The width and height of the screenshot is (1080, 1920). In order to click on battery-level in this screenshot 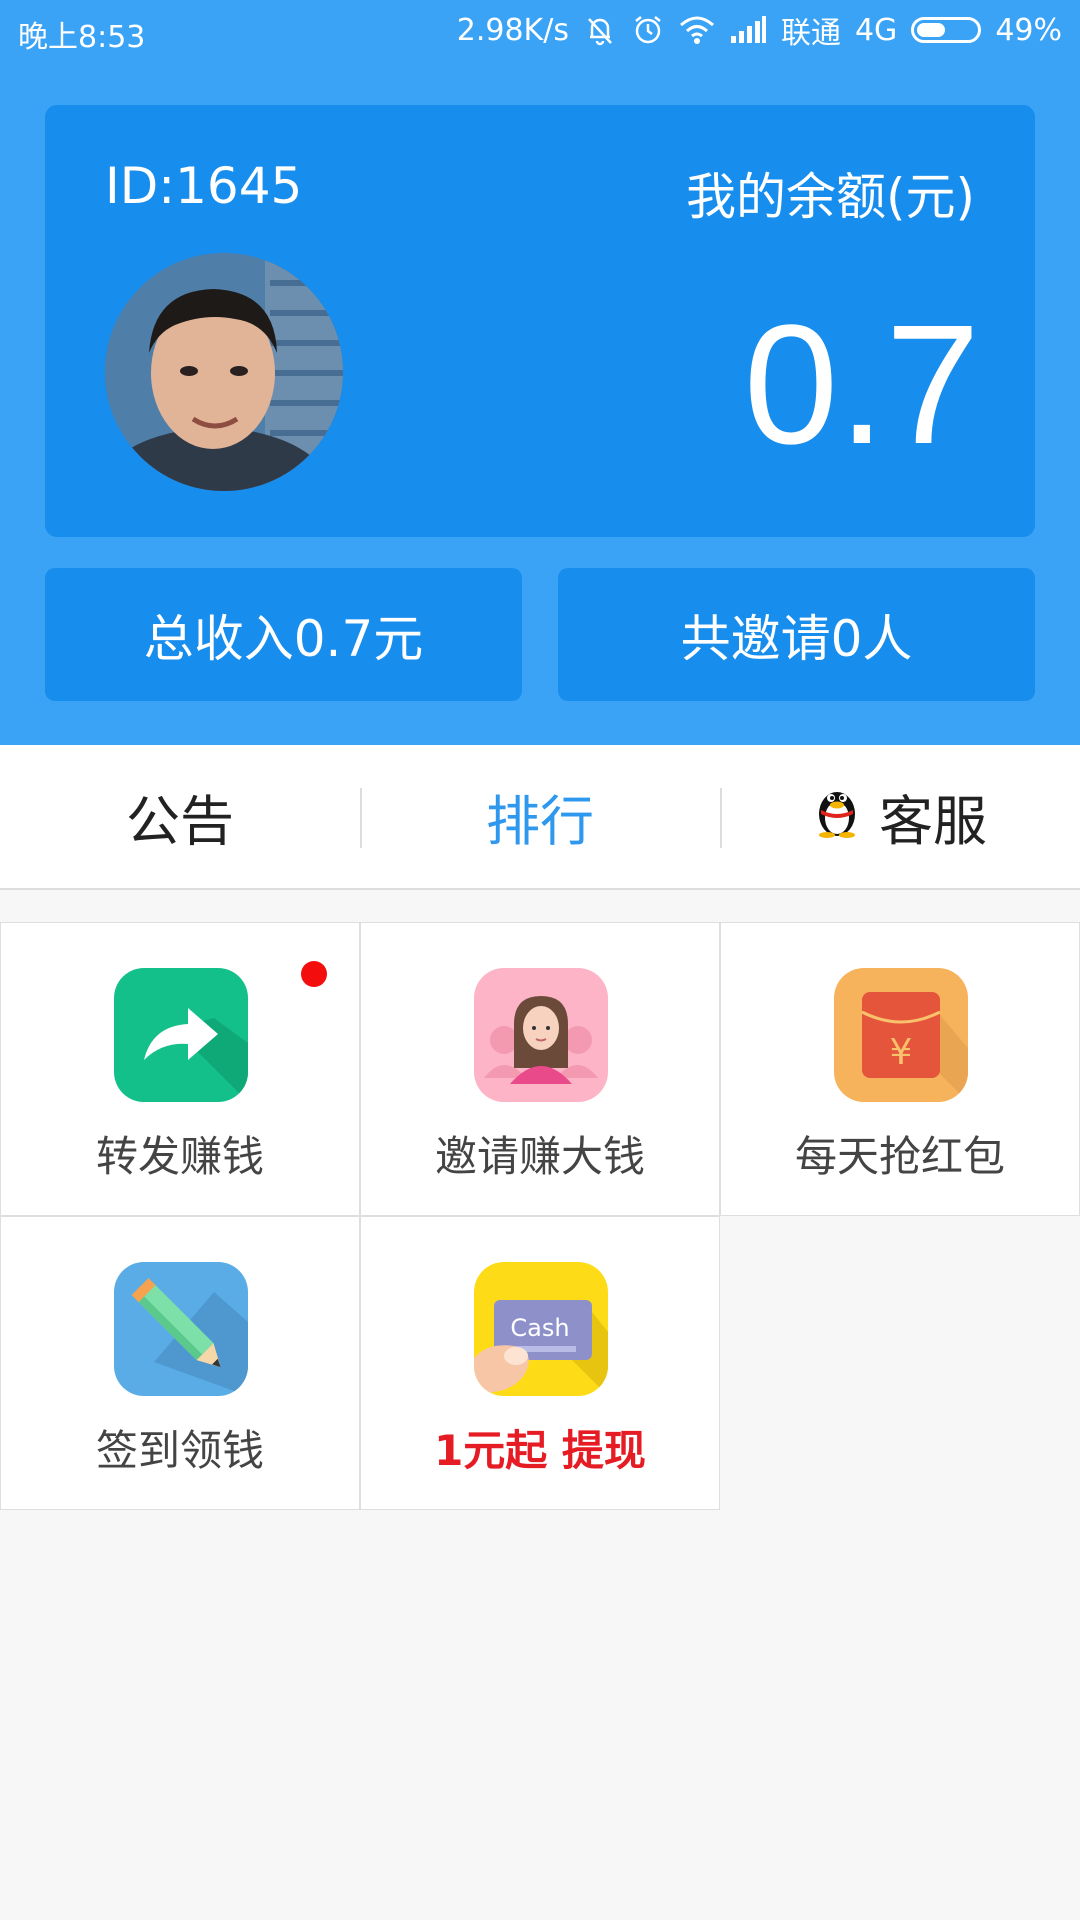, I will do `click(931, 30)`.